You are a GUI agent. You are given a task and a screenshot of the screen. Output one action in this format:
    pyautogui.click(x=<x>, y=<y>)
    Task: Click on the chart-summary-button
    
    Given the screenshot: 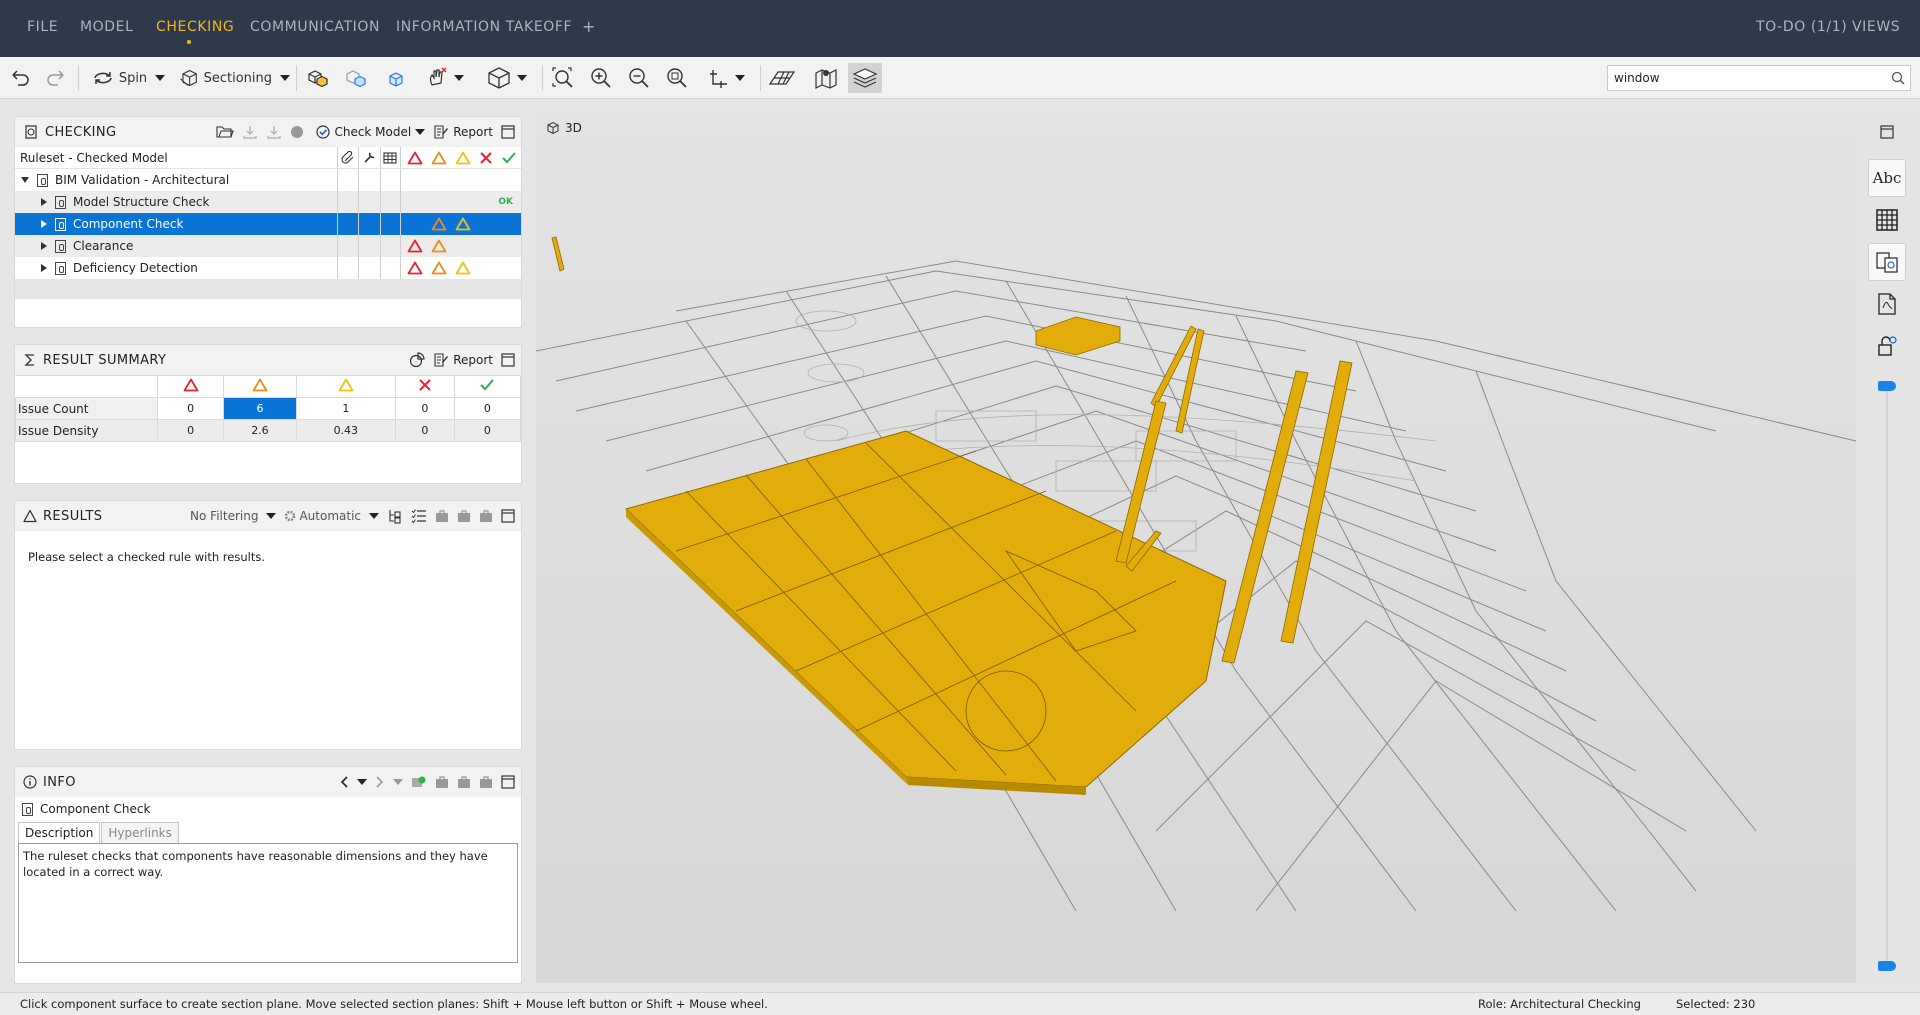 What is the action you would take?
    pyautogui.click(x=417, y=360)
    